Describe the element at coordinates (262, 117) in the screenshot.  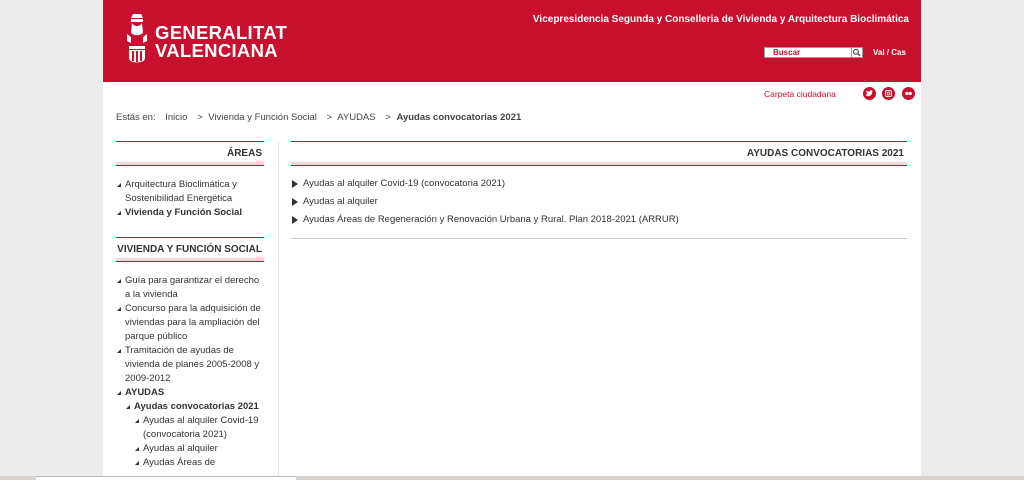
I see `breadcrumb-vivienda: Vivienda y Función Social` at that location.